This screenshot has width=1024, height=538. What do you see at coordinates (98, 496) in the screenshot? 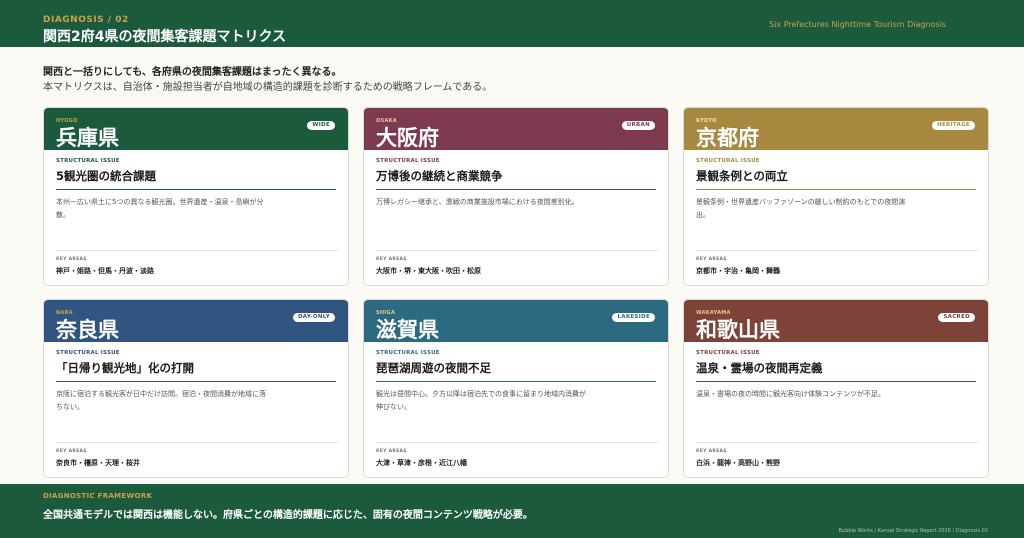
I see `footer-kicker: DIAGNOSTIC FRAMEWORK` at bounding box center [98, 496].